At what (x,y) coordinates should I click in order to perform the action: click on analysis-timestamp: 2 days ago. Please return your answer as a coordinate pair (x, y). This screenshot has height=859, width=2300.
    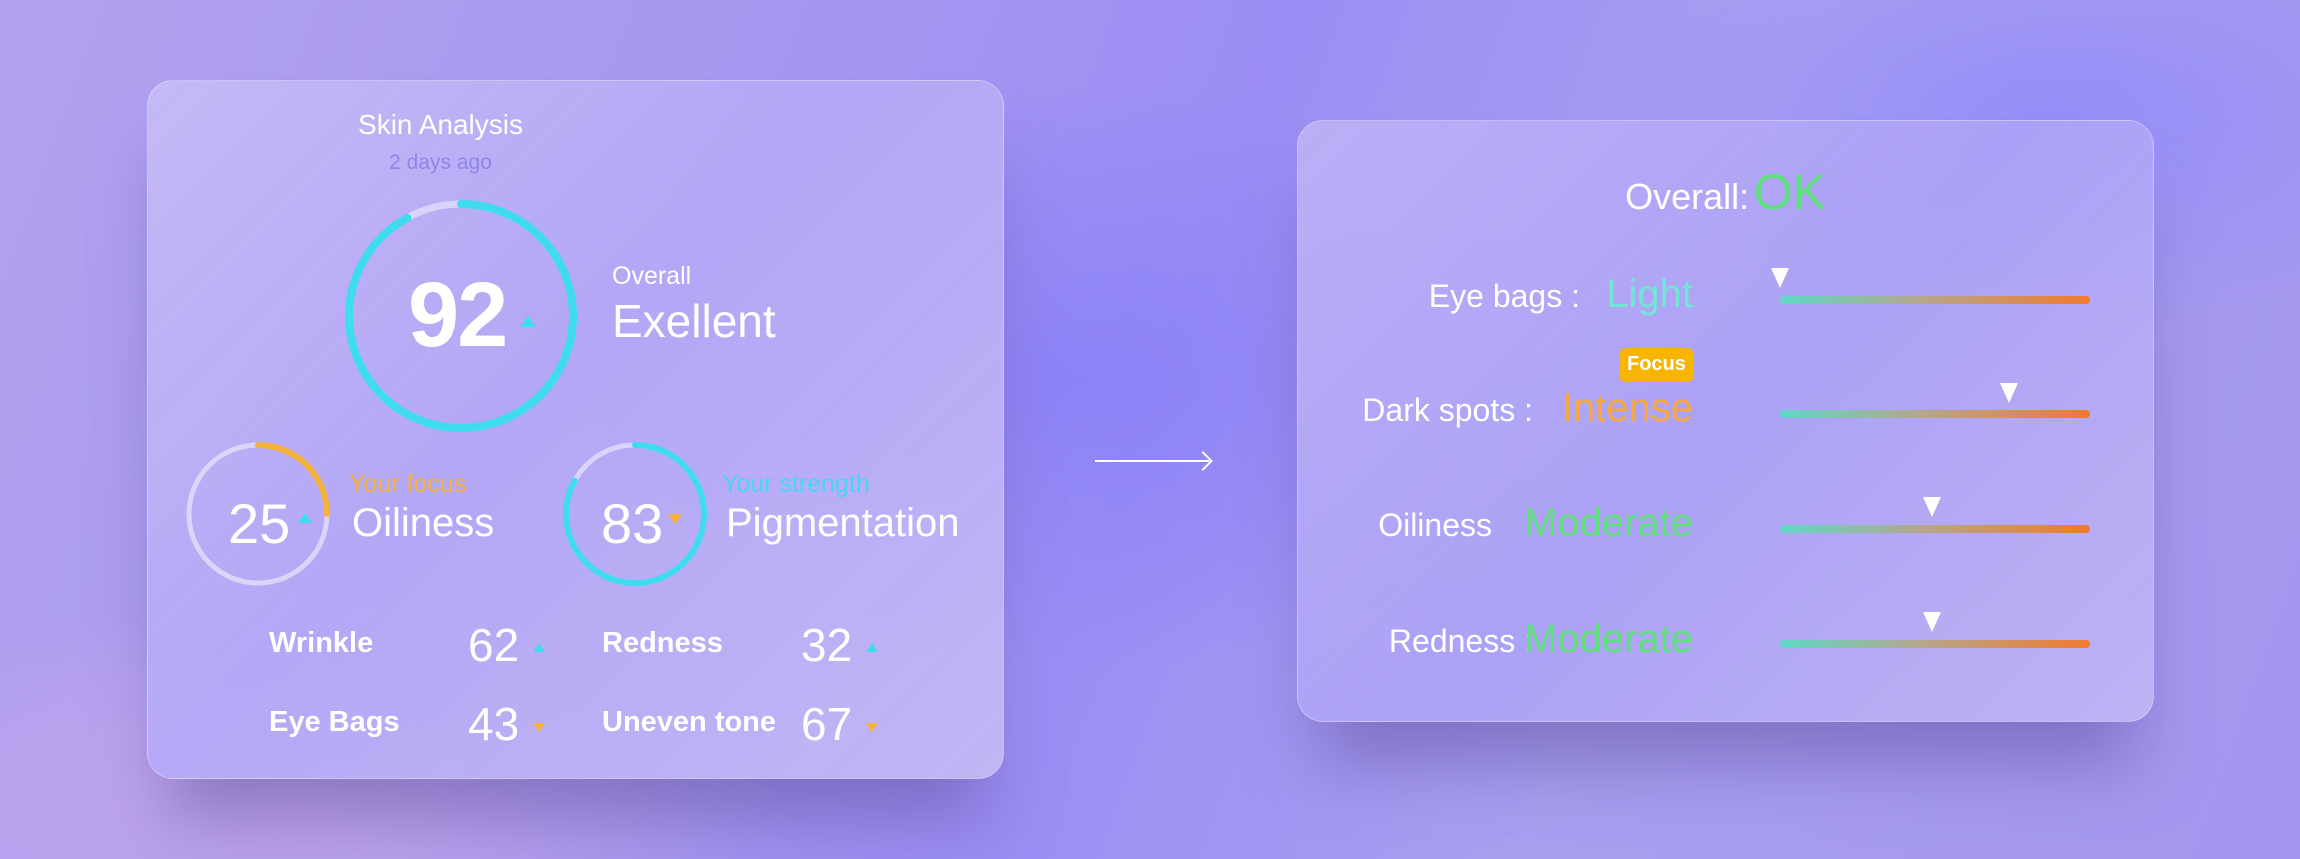
    Looking at the image, I should click on (440, 162).